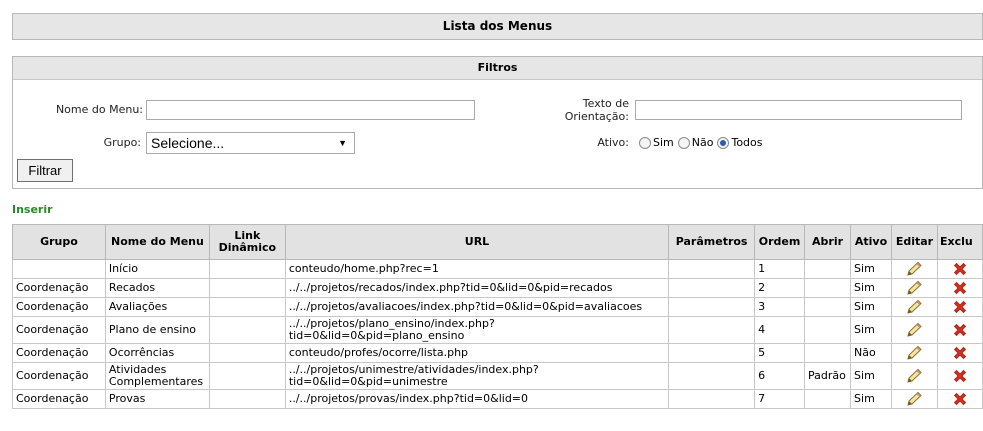 The height and width of the screenshot is (431, 983). What do you see at coordinates (157, 353) in the screenshot?
I see `cell-nome-menu: Ocorrências` at bounding box center [157, 353].